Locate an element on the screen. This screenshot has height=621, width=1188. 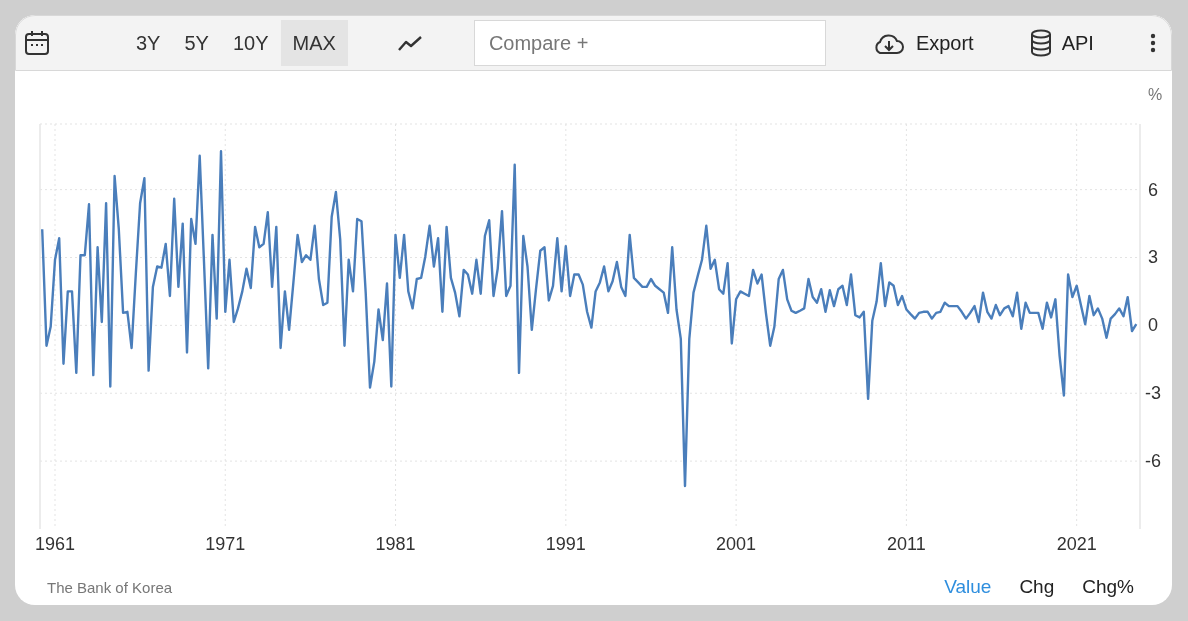
axis-label: 0 is located at coordinates (1153, 325).